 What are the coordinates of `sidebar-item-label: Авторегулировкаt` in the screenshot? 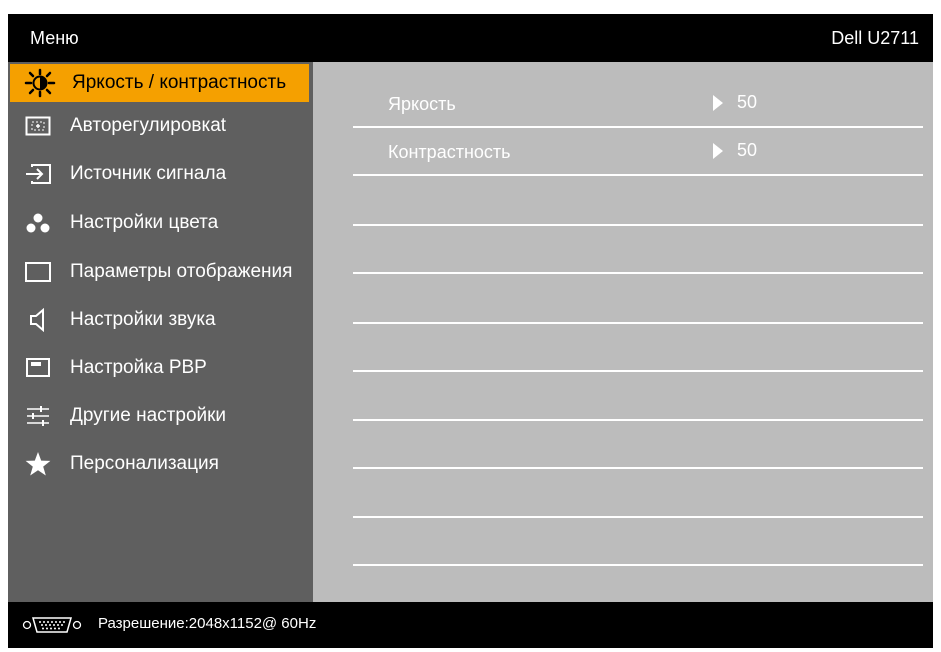 It's located at (148, 125).